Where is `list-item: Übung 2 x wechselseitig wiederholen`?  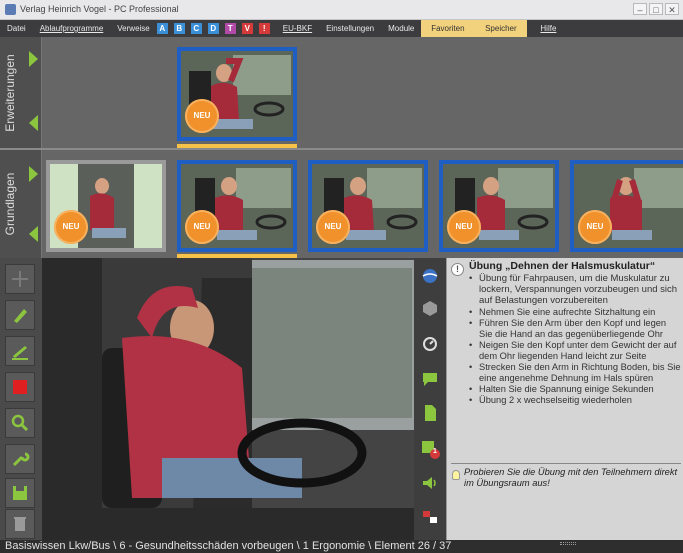 list-item: Übung 2 x wechselseitig wiederholen is located at coordinates (574, 400).